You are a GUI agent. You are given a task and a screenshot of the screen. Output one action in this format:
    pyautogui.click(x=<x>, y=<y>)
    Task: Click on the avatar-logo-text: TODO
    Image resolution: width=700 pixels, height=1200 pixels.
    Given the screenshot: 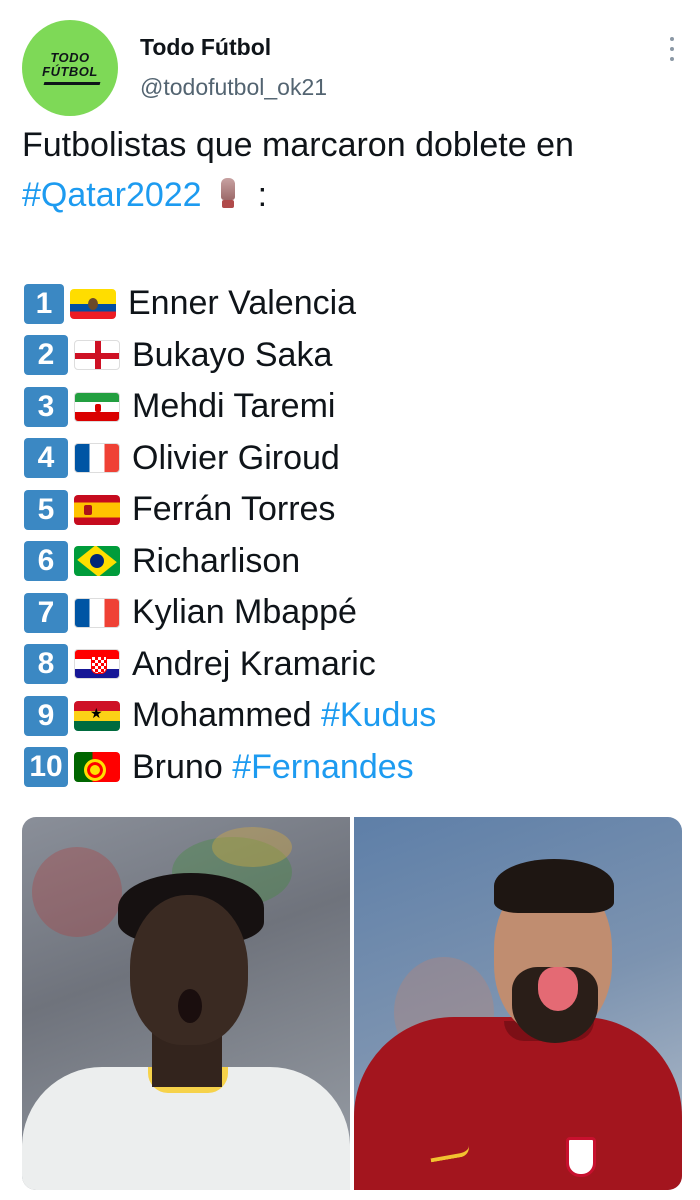 What is the action you would take?
    pyautogui.click(x=70, y=57)
    